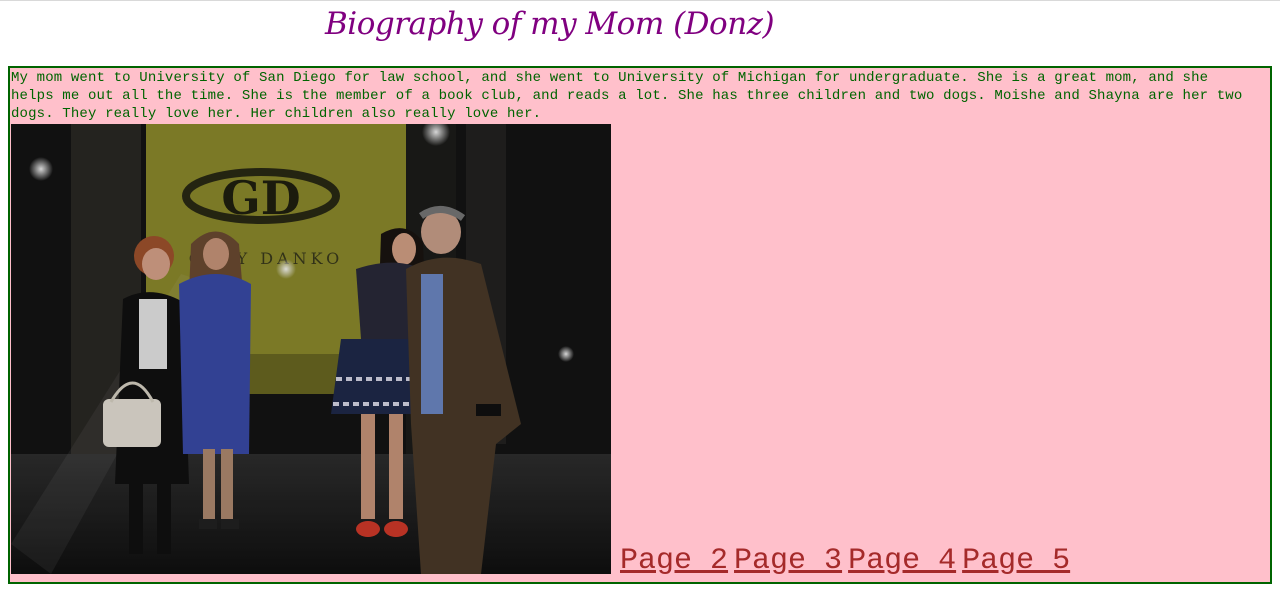 This screenshot has height=598, width=1280. What do you see at coordinates (788, 561) in the screenshot?
I see `page-3-link: Page 3` at bounding box center [788, 561].